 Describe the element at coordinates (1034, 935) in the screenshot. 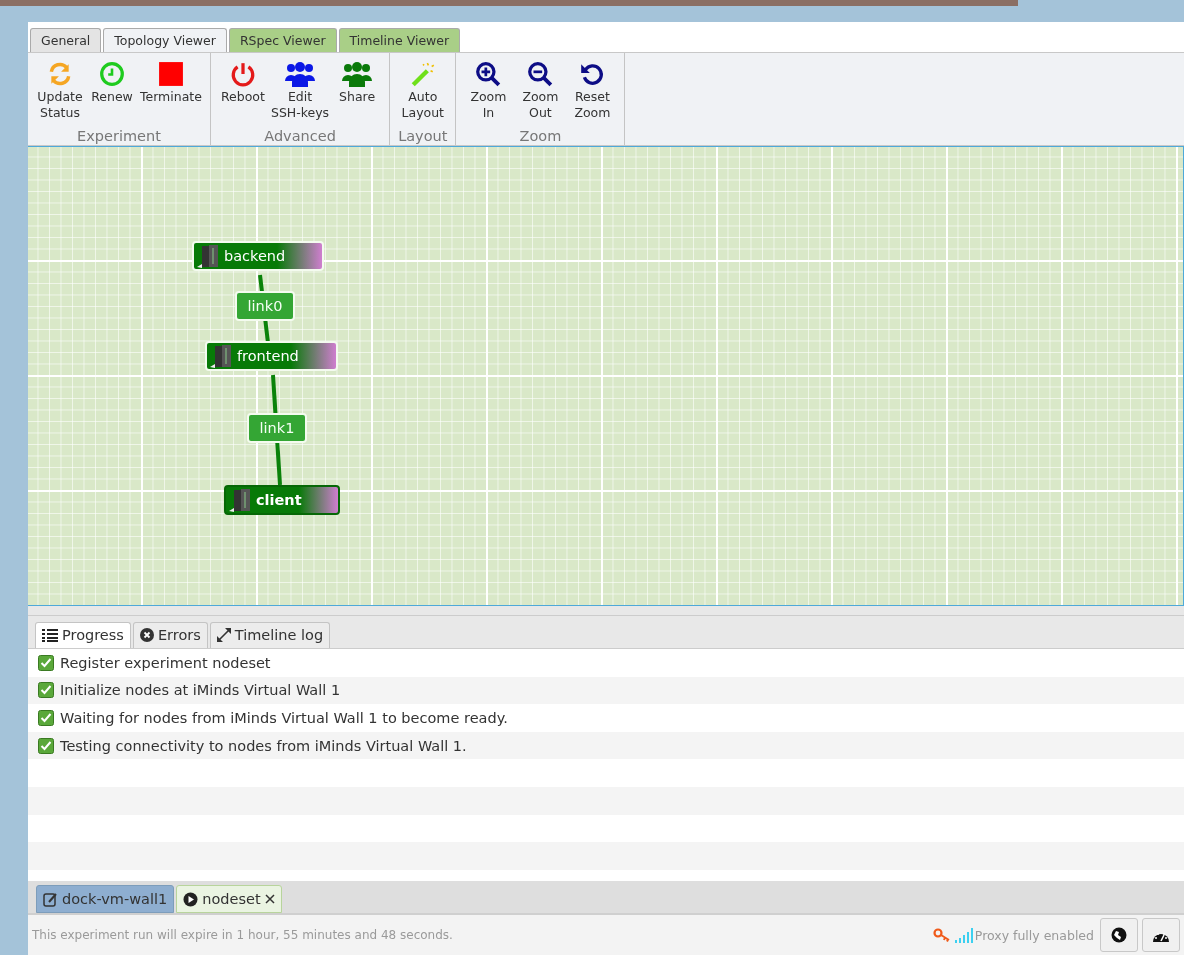

I see `proxy-status: Proxy fully enabled` at that location.